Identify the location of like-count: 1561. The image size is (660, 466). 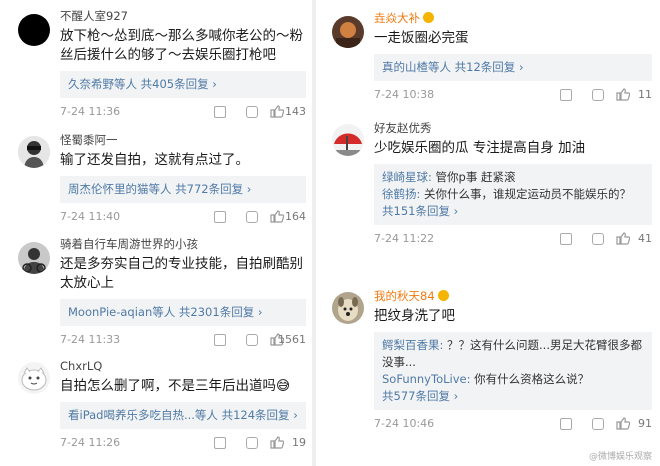
(292, 339).